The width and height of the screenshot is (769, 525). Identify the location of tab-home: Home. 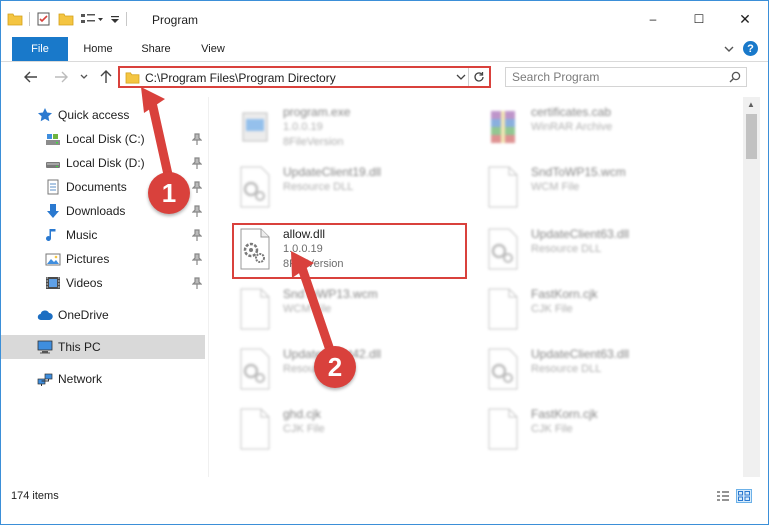
(98, 49).